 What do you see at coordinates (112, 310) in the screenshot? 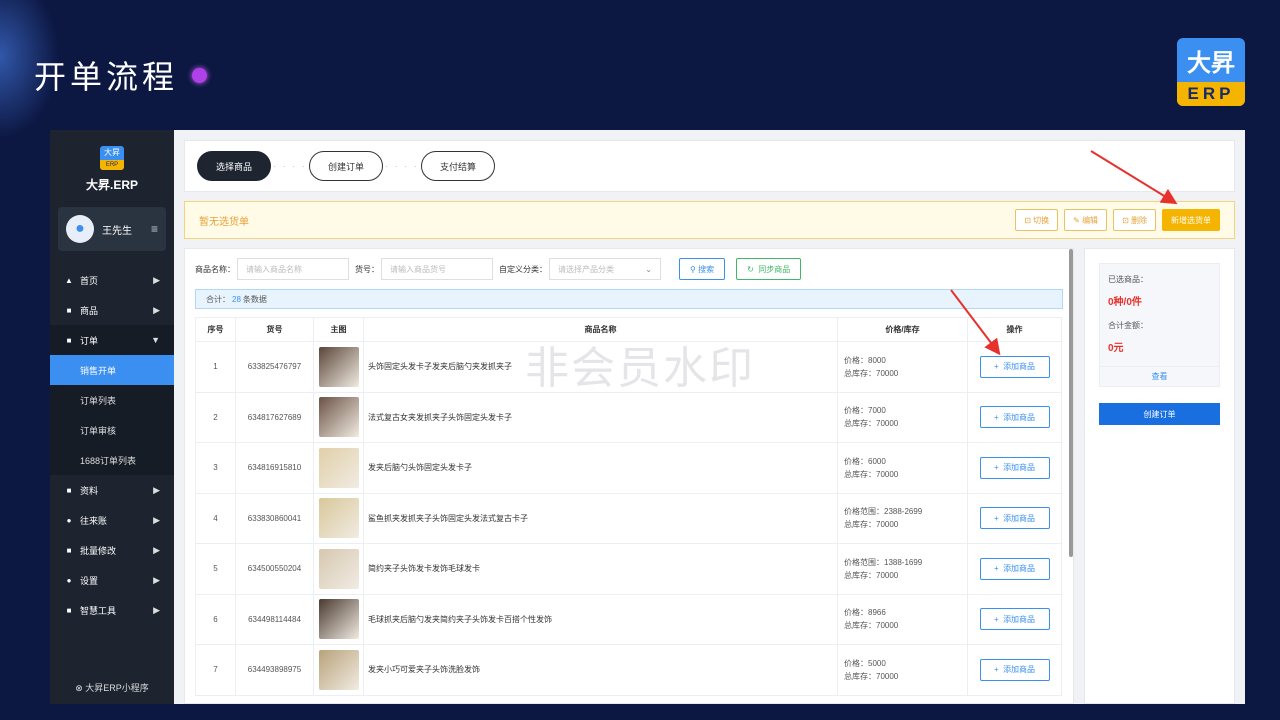
I see `sidebar-item-goods: ■ 商品 ▶` at bounding box center [112, 310].